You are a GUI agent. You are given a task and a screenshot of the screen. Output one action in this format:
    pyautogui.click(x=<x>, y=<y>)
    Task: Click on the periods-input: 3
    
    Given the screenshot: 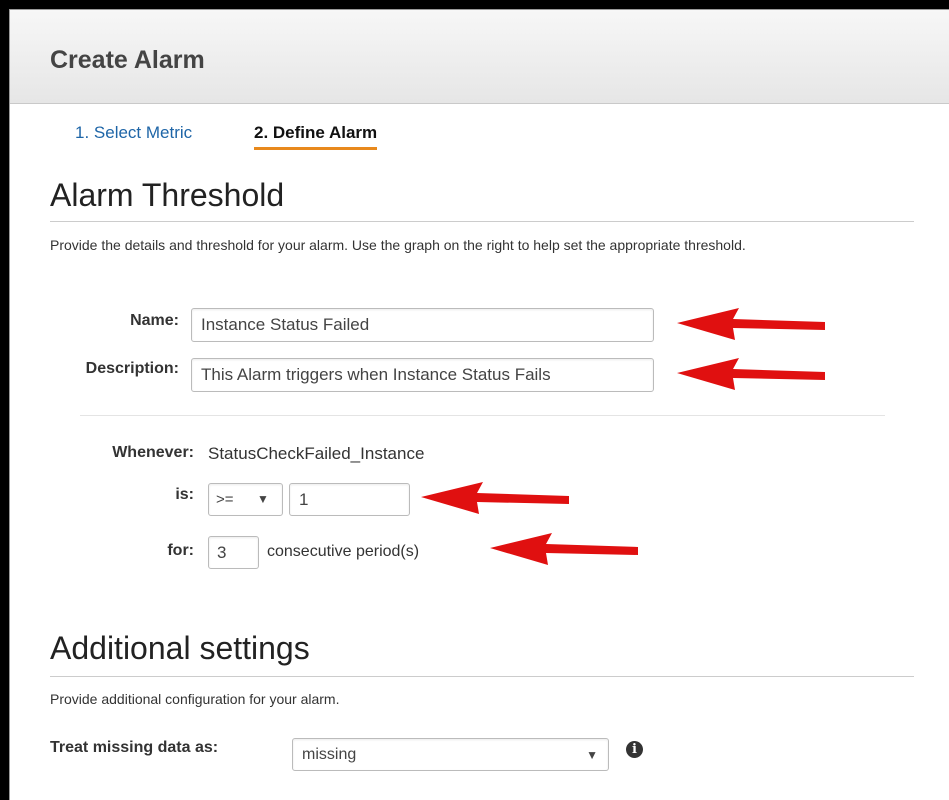 What is the action you would take?
    pyautogui.click(x=233, y=552)
    